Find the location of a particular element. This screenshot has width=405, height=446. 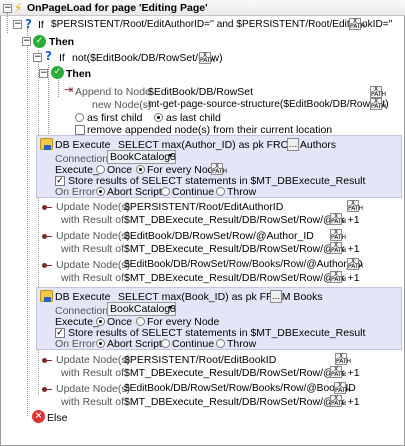

last-child-radio is located at coordinates (158, 117).